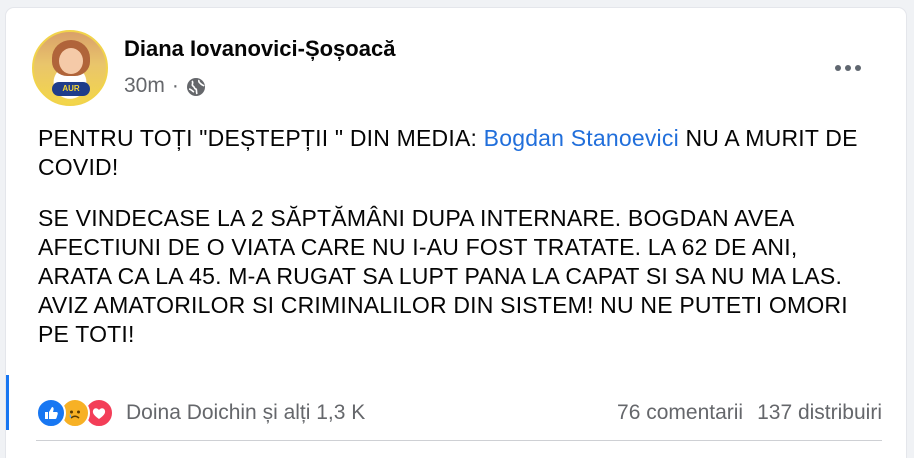  Describe the element at coordinates (749, 413) in the screenshot. I see `engagement-counts: 76 comentarii 137 distribuiri` at that location.